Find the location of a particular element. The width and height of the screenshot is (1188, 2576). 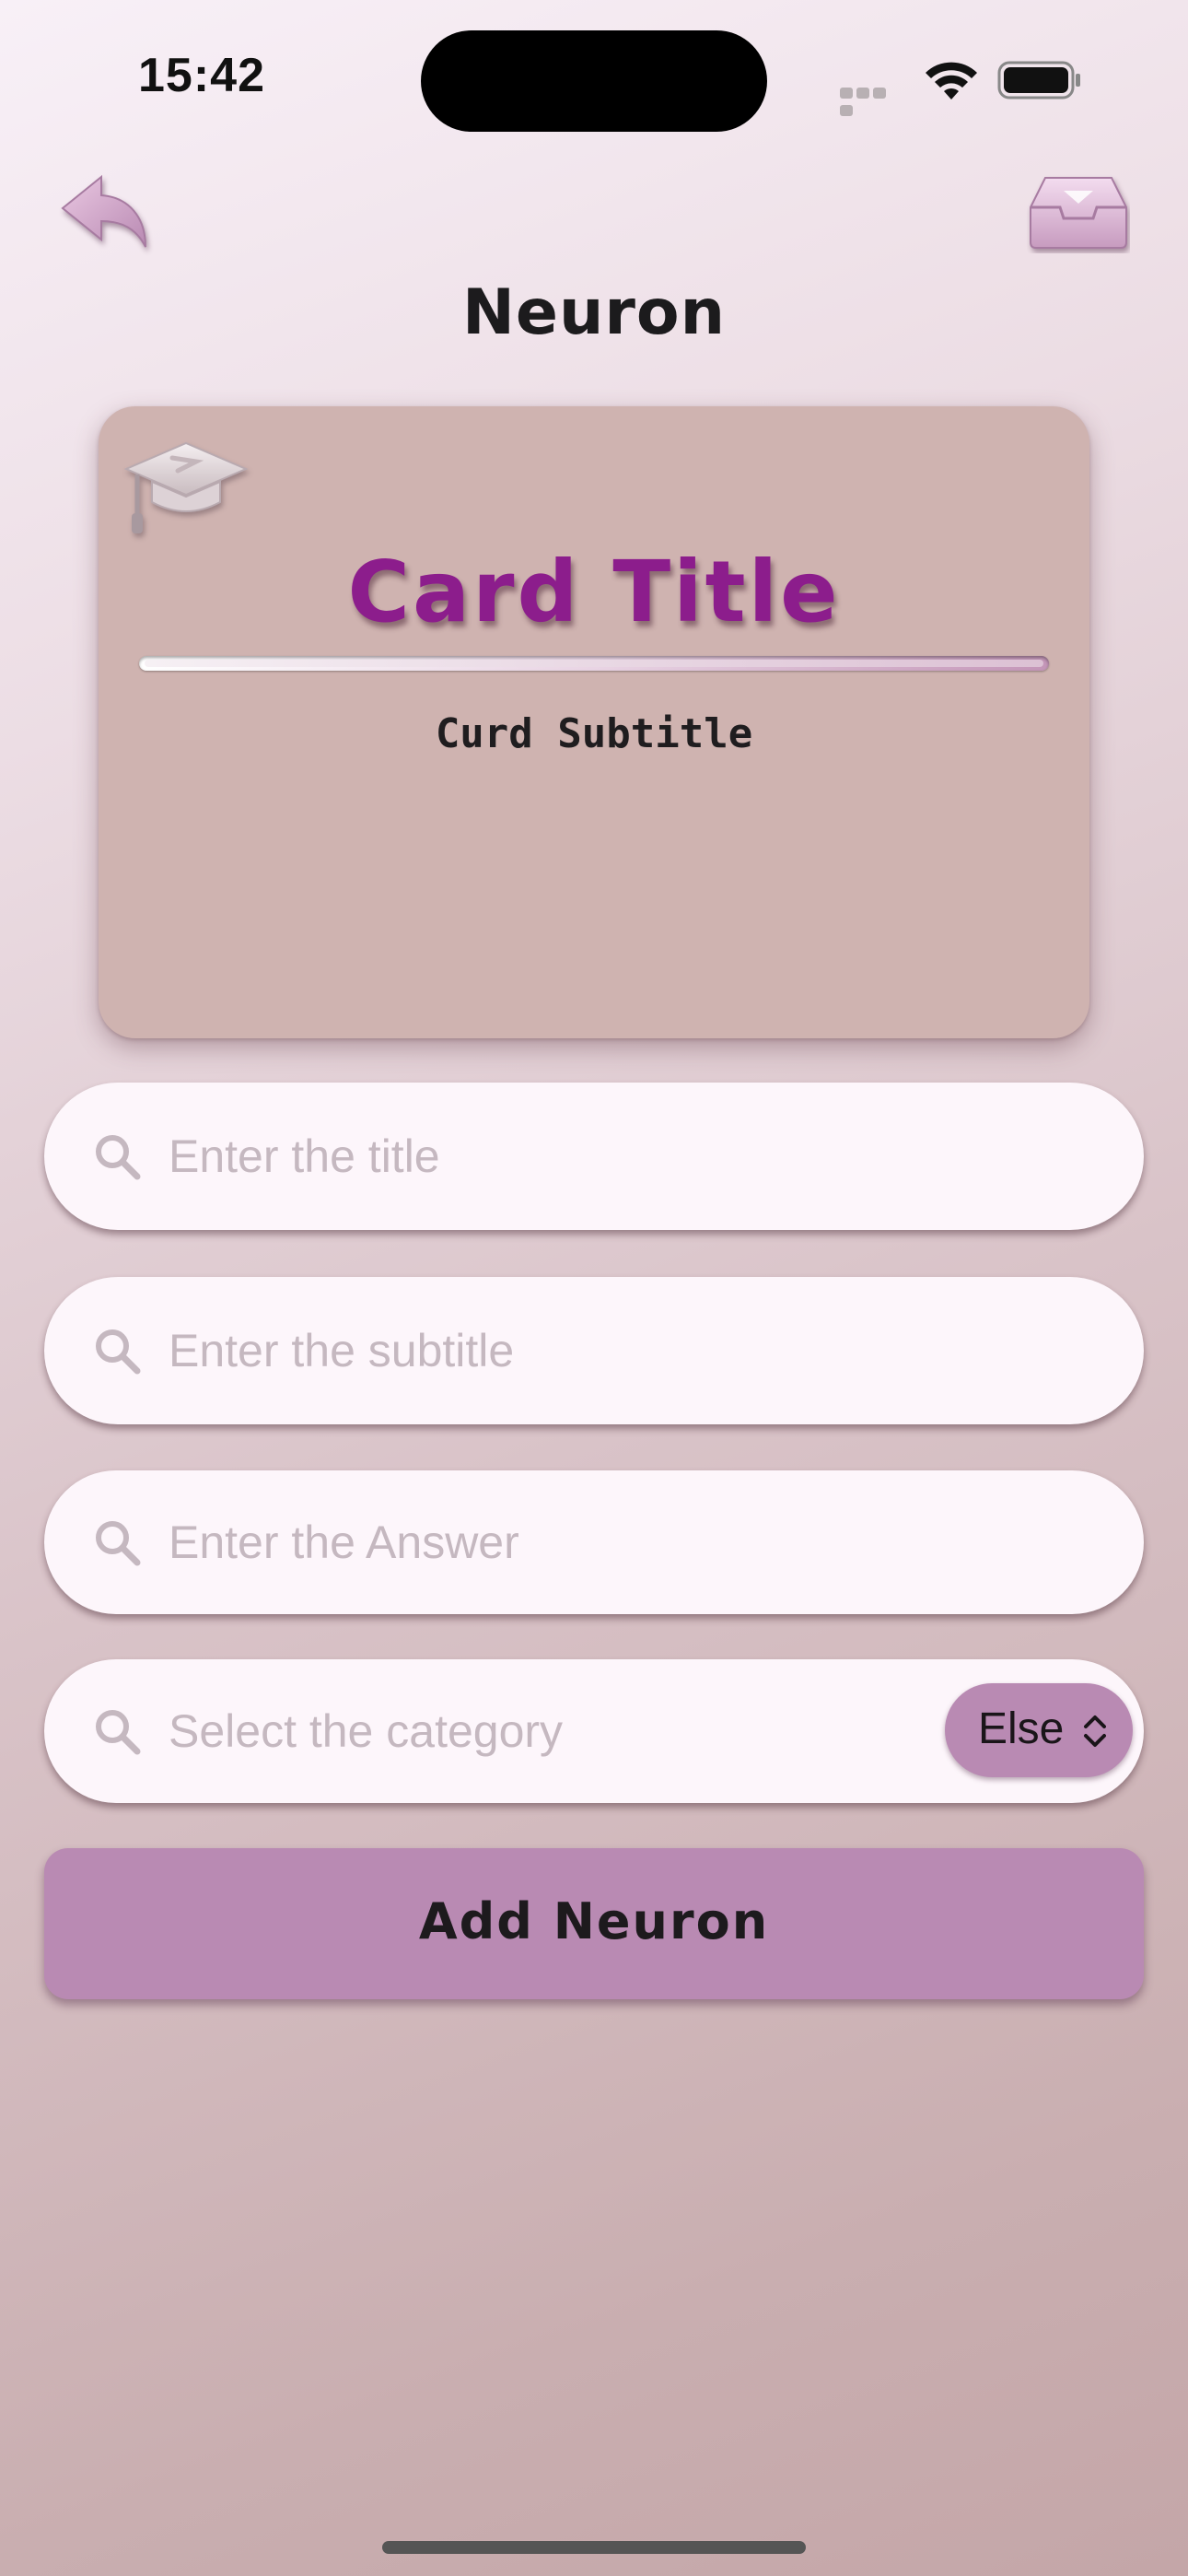

back-button is located at coordinates (106, 214).